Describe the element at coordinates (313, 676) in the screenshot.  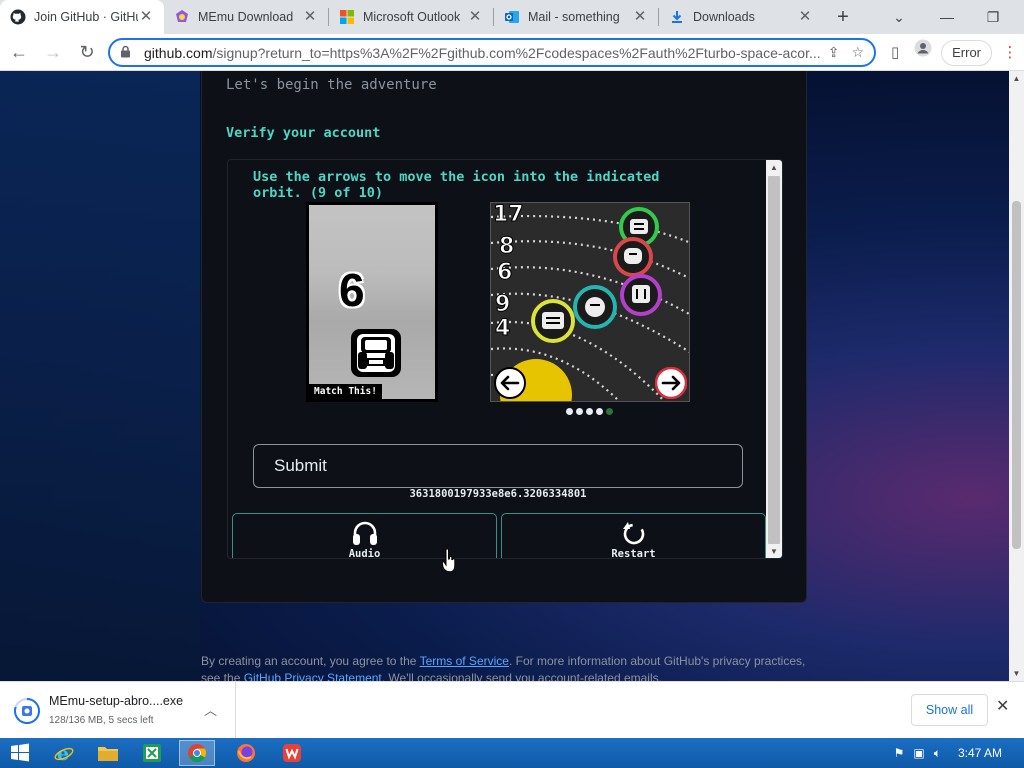
I see `privacy-statement-link: GitHub Privacy Statement` at that location.